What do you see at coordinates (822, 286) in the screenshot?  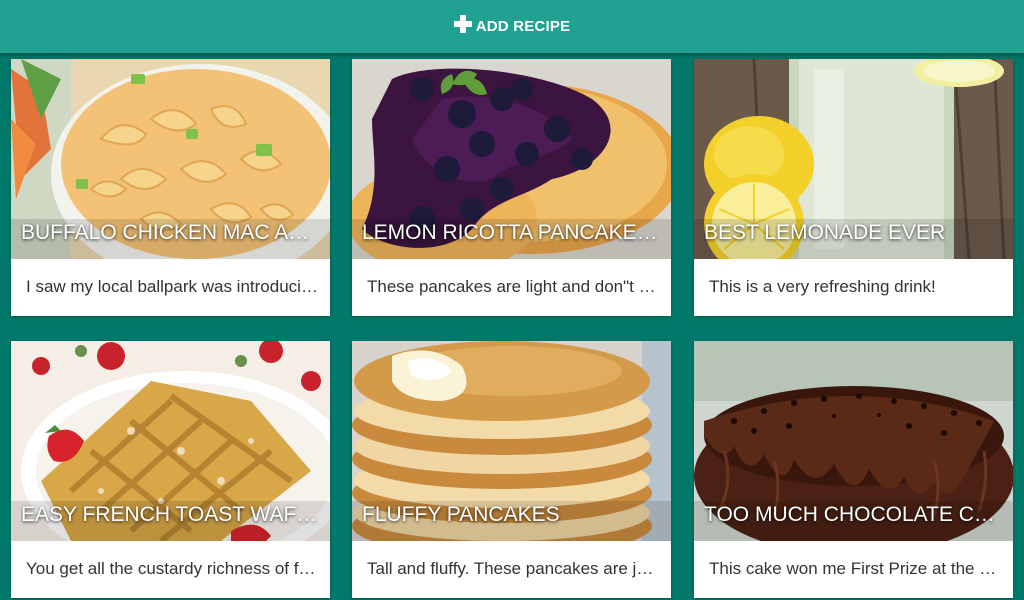 I see `recipe-description: This is a very refreshing drink!` at bounding box center [822, 286].